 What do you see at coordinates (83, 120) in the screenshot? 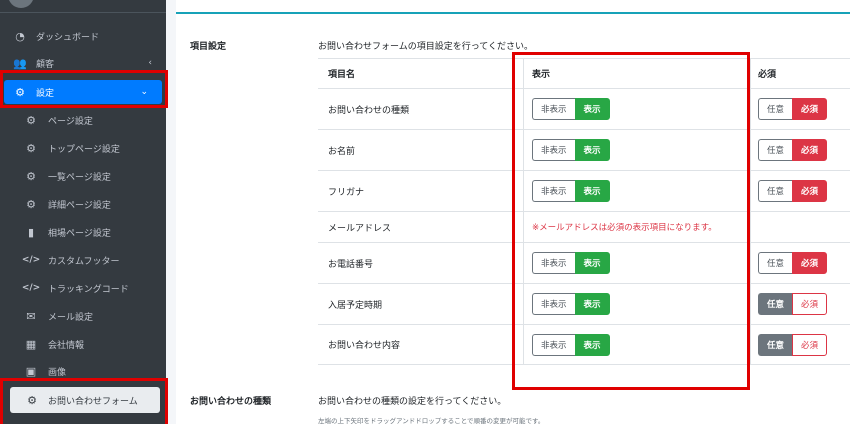
I see `sidebar-item-page-settings: ⚙ ページ設定` at bounding box center [83, 120].